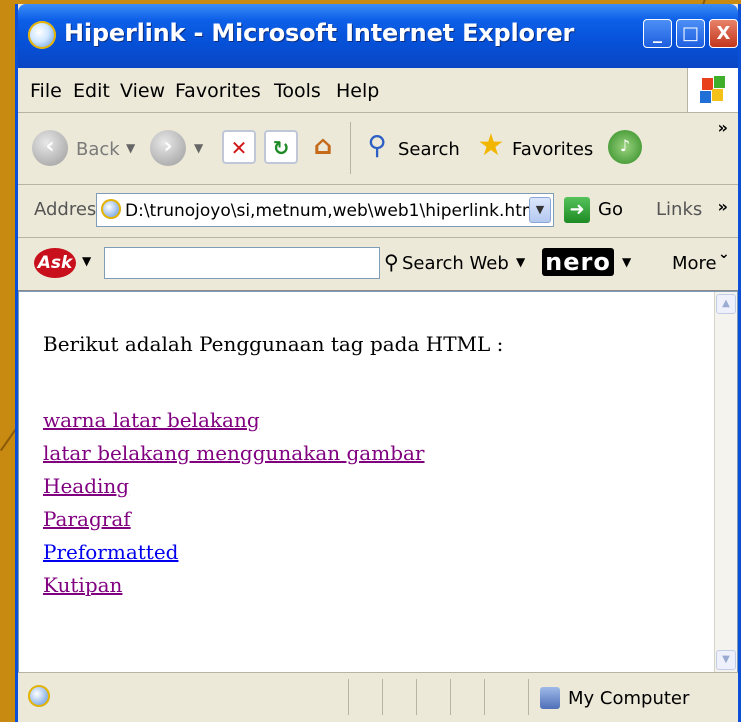 The height and width of the screenshot is (722, 741). I want to click on links-label: Links, so click(679, 209).